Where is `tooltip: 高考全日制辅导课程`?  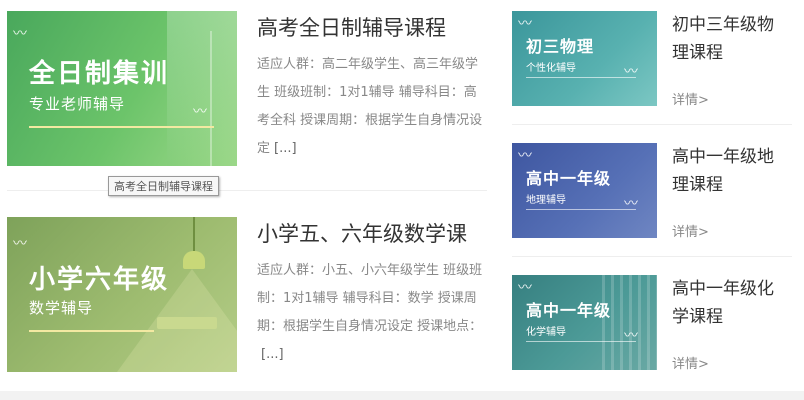 tooltip: 高考全日制辅导课程 is located at coordinates (163, 186).